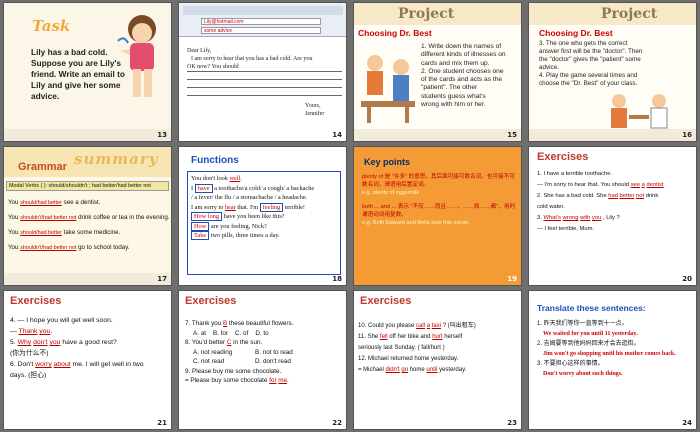 The width and height of the screenshot is (700, 432). I want to click on answer-box: How, so click(200, 226).